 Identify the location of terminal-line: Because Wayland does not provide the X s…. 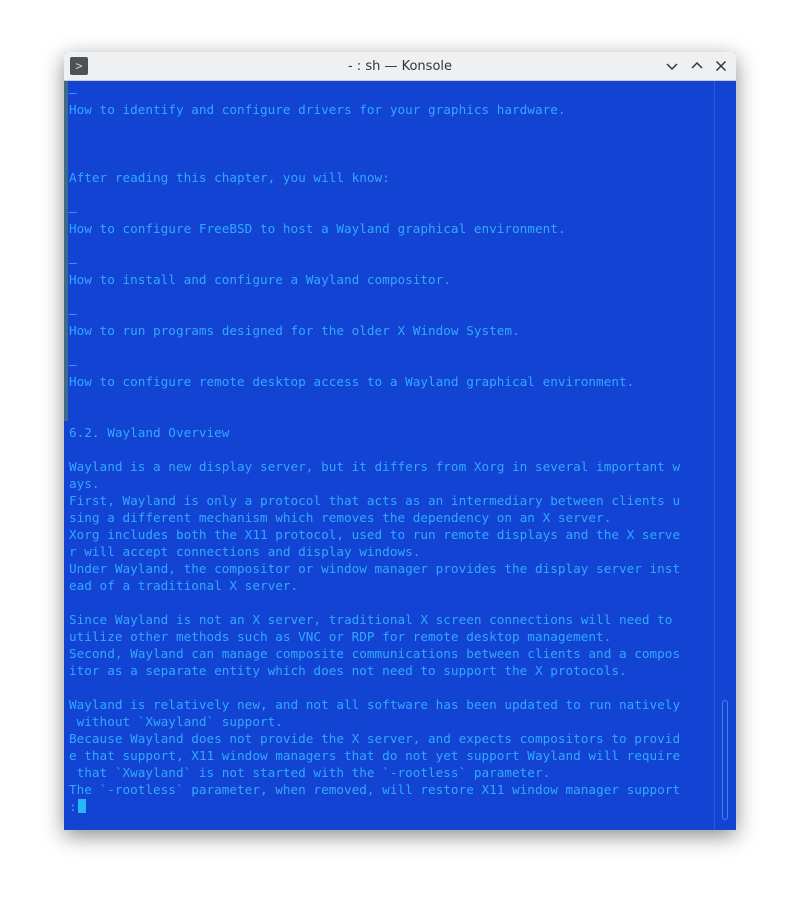
(390, 738).